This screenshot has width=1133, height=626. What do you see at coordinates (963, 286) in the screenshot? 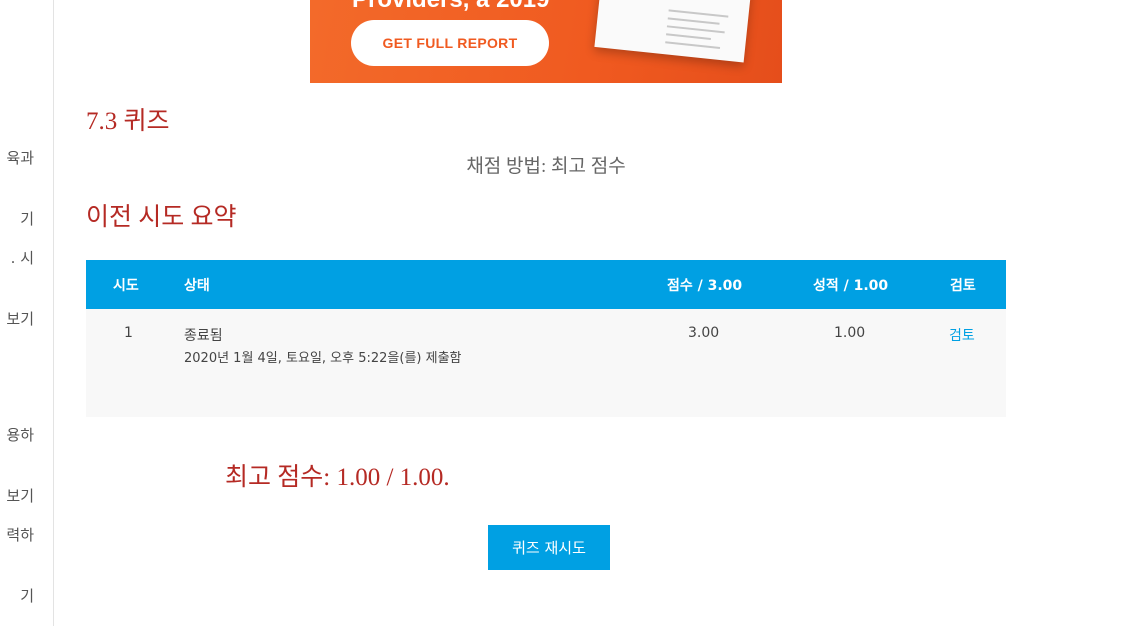
I see `column-header-review: 검토` at bounding box center [963, 286].